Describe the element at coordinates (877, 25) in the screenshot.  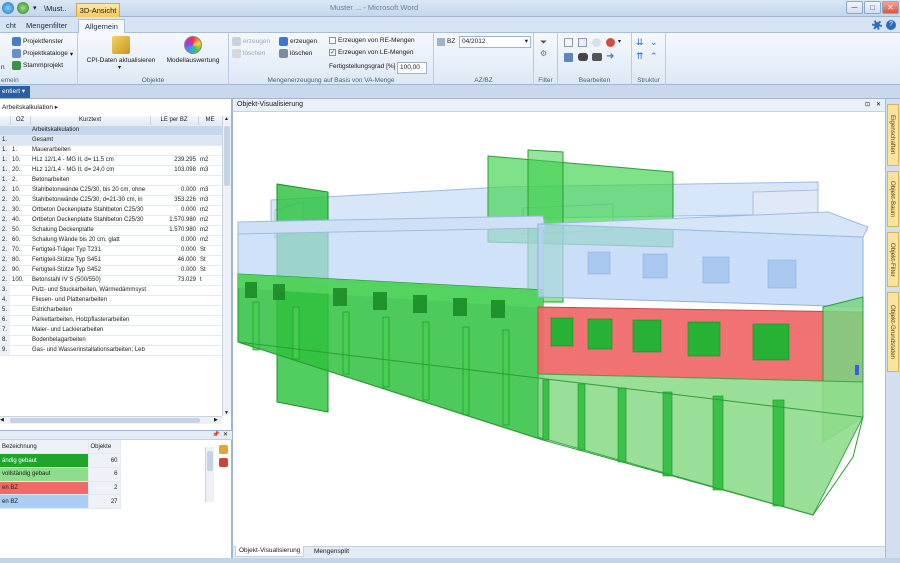
I see `gear-icon` at that location.